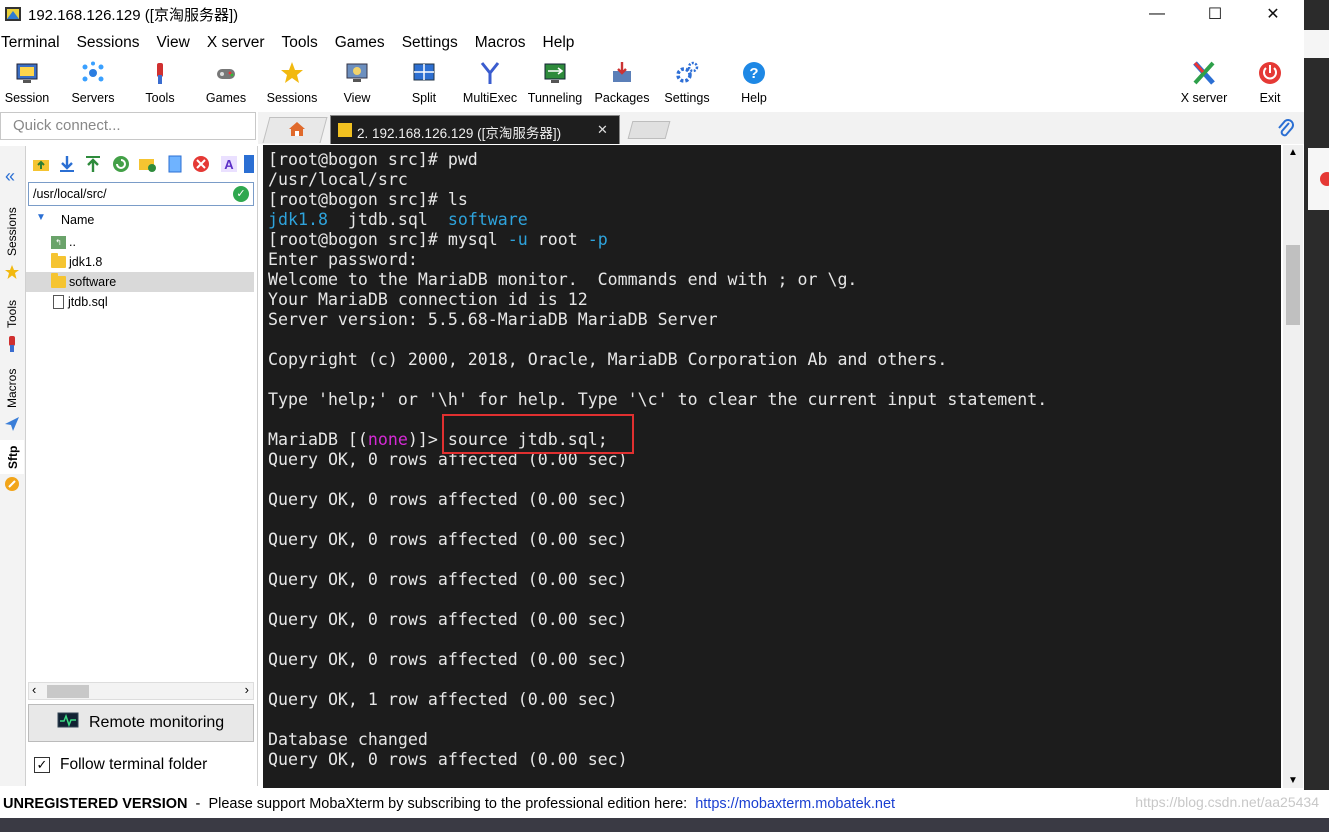 This screenshot has width=1329, height=832. What do you see at coordinates (1316, 395) in the screenshot?
I see `background-desktop` at bounding box center [1316, 395].